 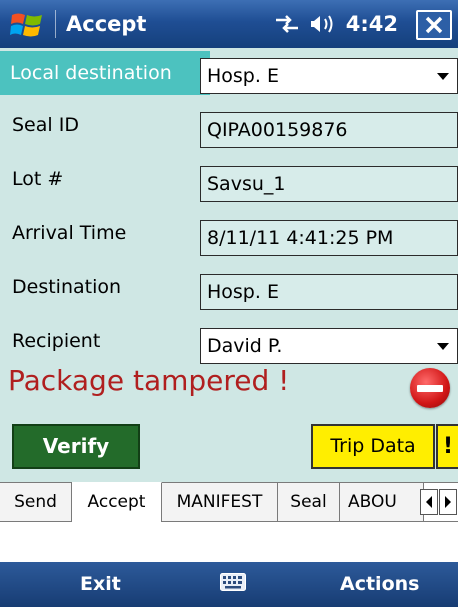 What do you see at coordinates (229, 24) in the screenshot?
I see `title-bar: Accept 4:42` at bounding box center [229, 24].